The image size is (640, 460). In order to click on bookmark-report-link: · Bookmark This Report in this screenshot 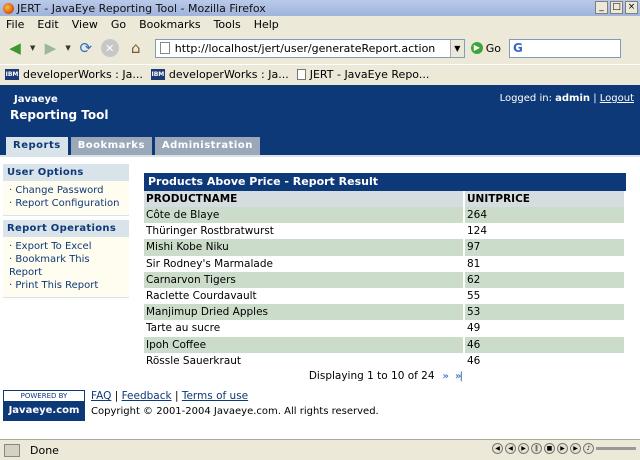, I will do `click(66, 266)`.